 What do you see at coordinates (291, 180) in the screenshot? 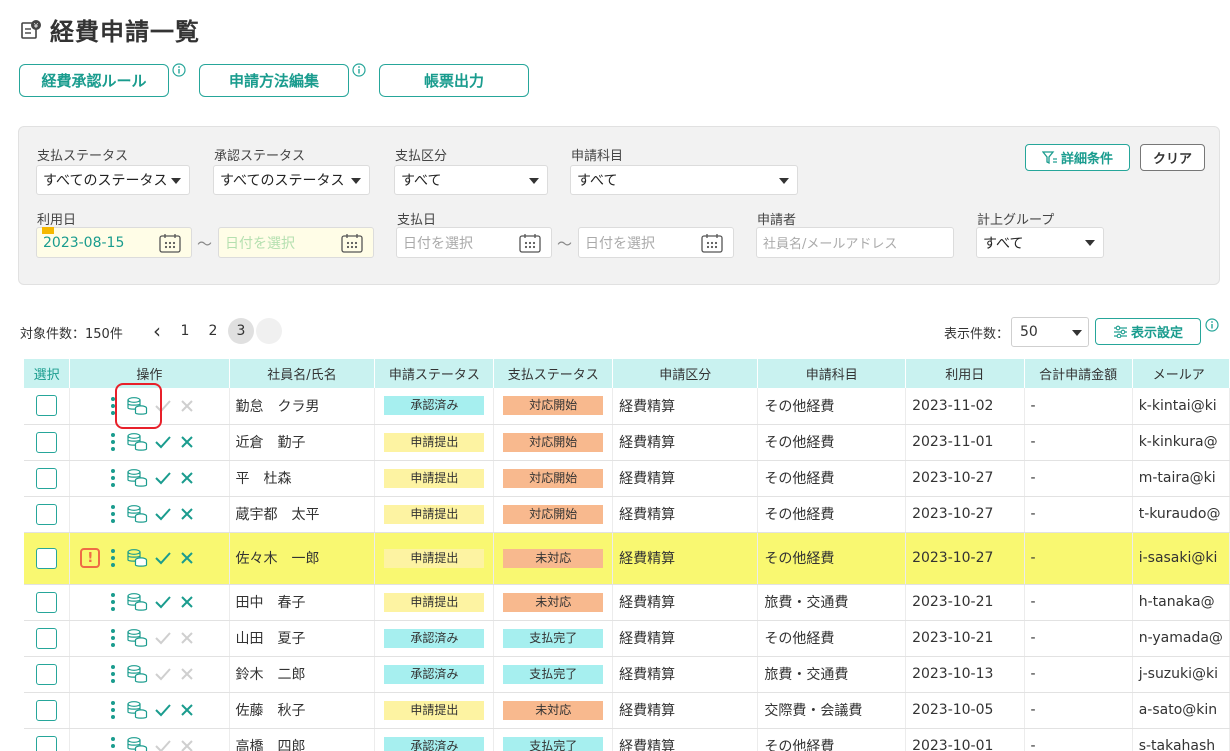
I see `approval-status-select: すべてのステータス` at bounding box center [291, 180].